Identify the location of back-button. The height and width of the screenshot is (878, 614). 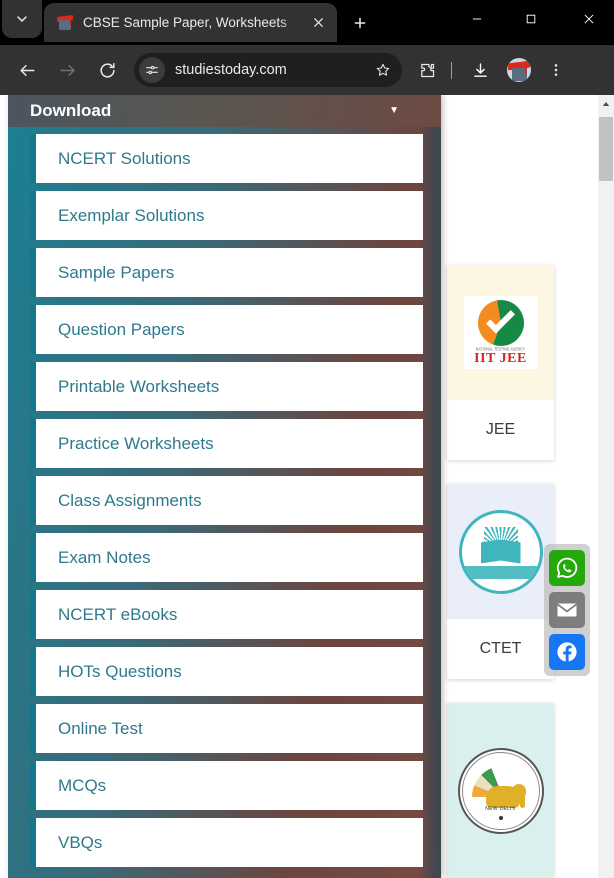
(27, 70).